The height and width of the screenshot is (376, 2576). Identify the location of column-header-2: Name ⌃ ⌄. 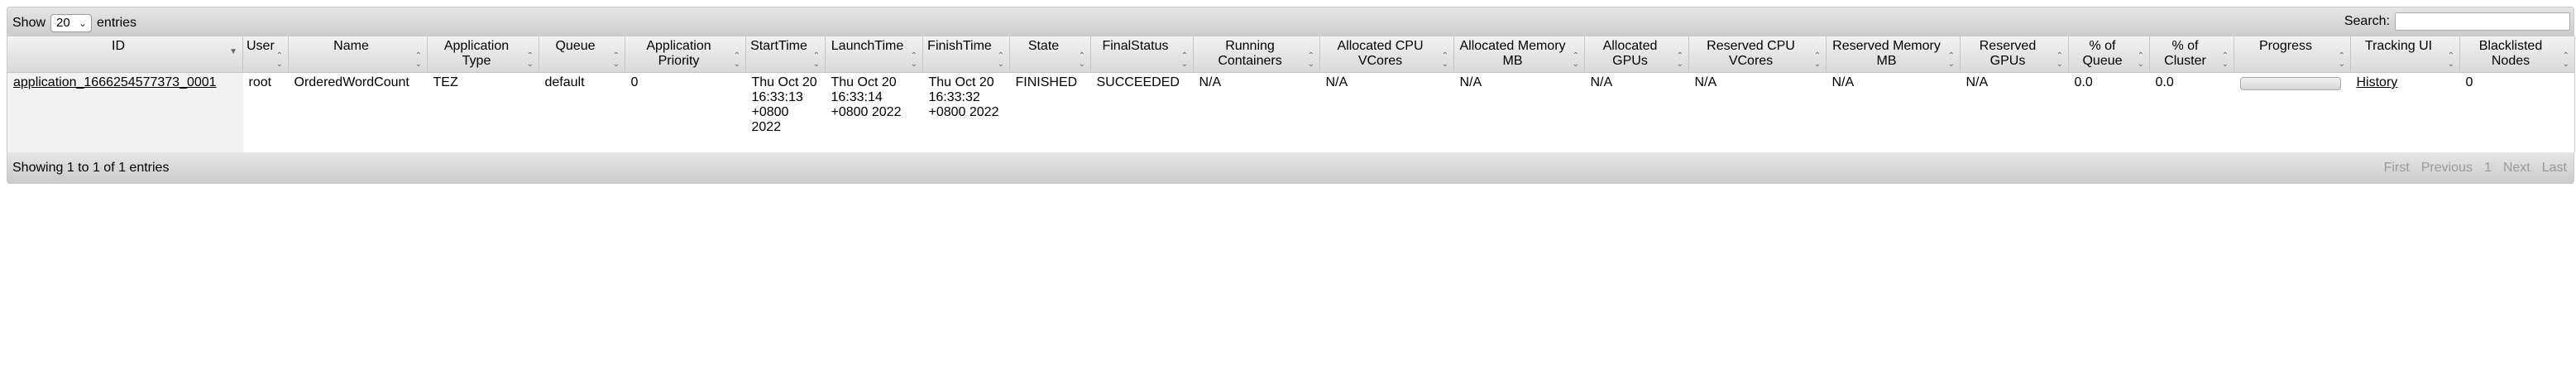
(358, 54).